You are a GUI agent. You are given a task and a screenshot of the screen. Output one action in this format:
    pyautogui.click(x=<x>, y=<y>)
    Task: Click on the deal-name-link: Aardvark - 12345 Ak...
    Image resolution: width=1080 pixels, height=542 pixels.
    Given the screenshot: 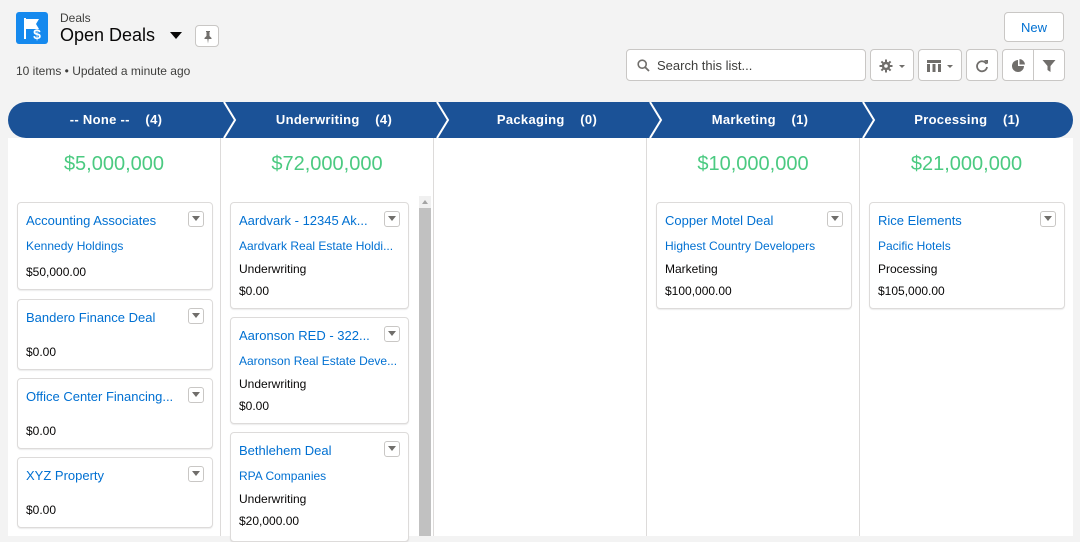 What is the action you would take?
    pyautogui.click(x=308, y=220)
    